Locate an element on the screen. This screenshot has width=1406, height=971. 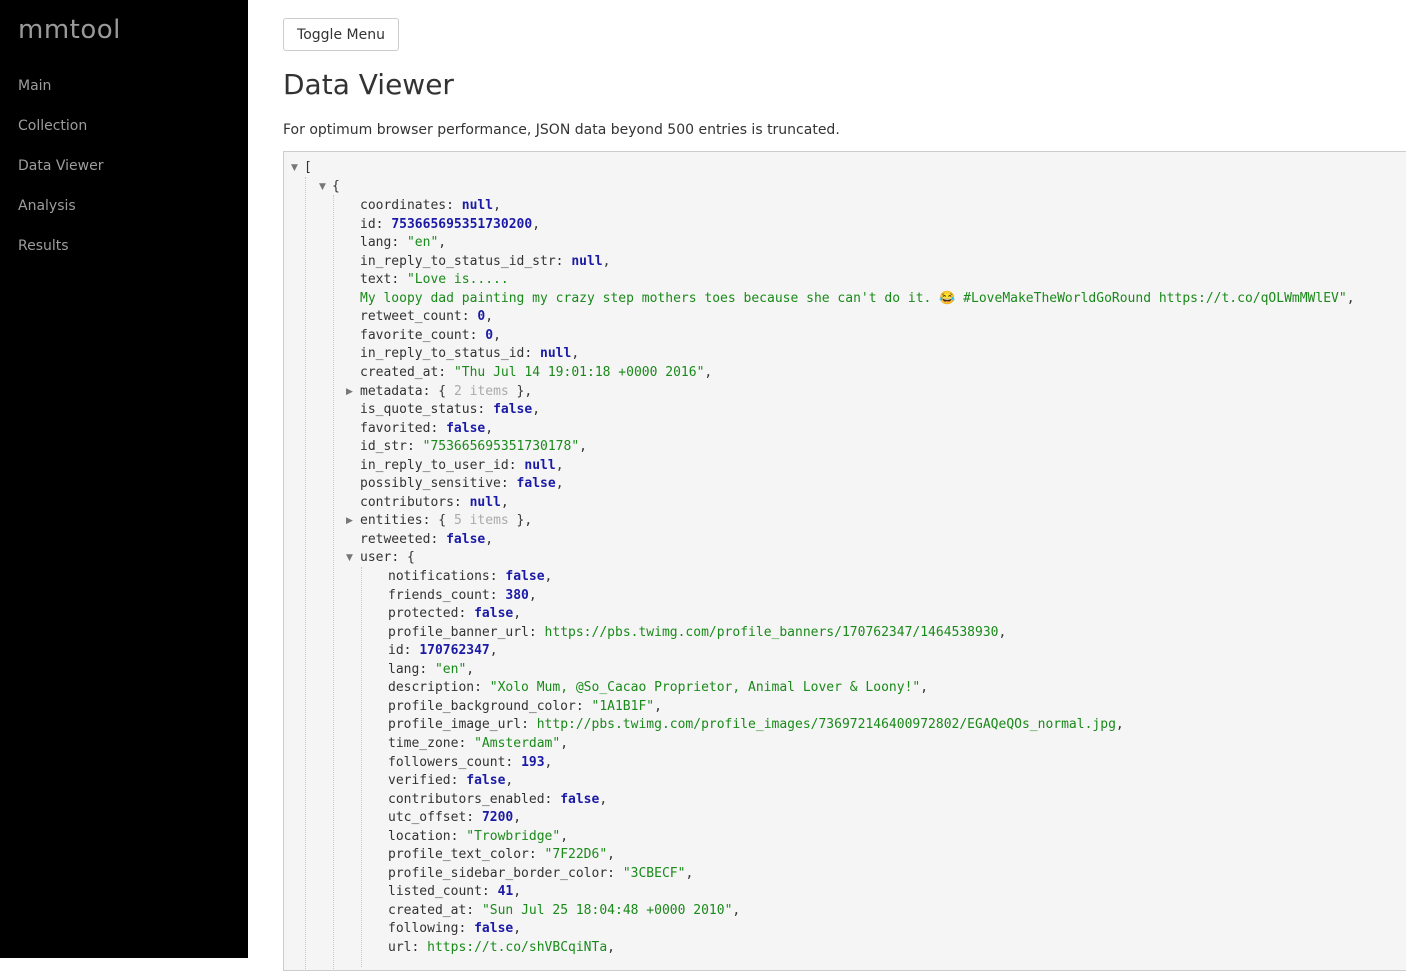
json-key: following is located at coordinates (423, 929).